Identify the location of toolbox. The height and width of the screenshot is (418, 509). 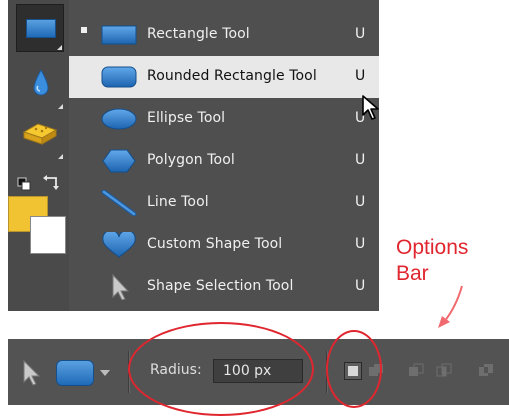
(39, 155).